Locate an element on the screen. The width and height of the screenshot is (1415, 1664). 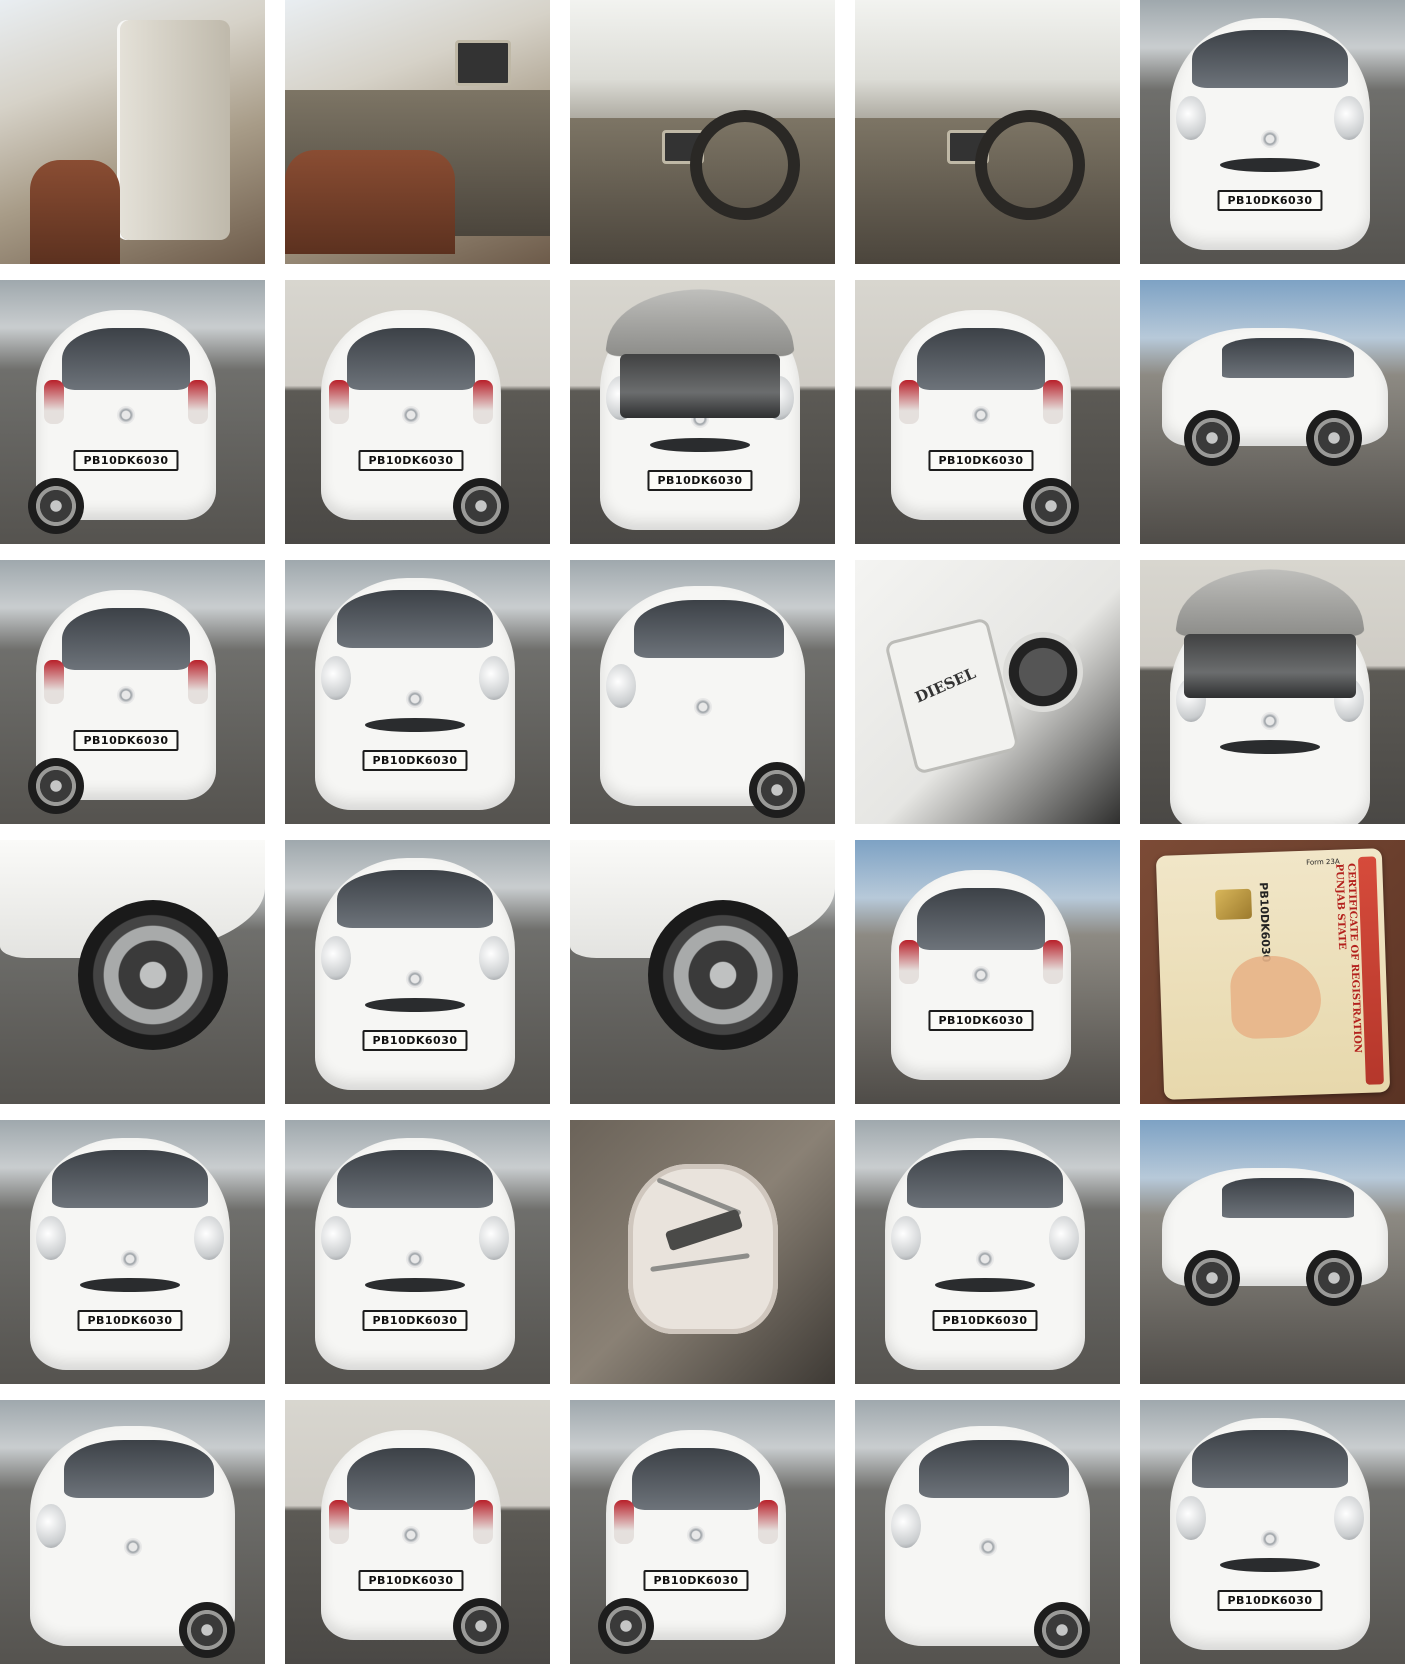
photo-rear-view-2: PB10DK6030 is located at coordinates (987, 412).